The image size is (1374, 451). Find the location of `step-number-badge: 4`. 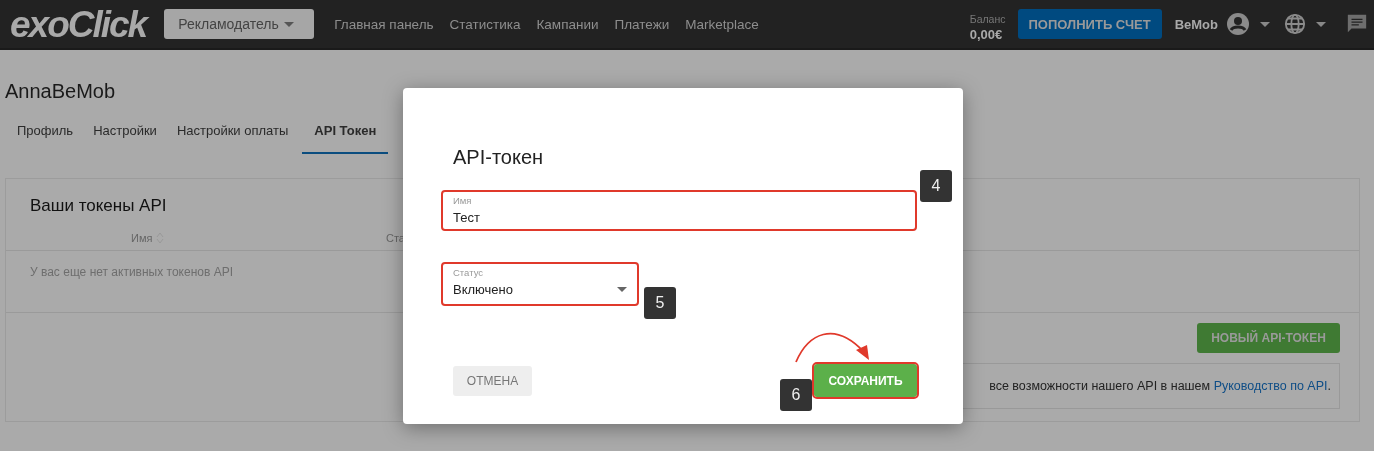

step-number-badge: 4 is located at coordinates (936, 186).